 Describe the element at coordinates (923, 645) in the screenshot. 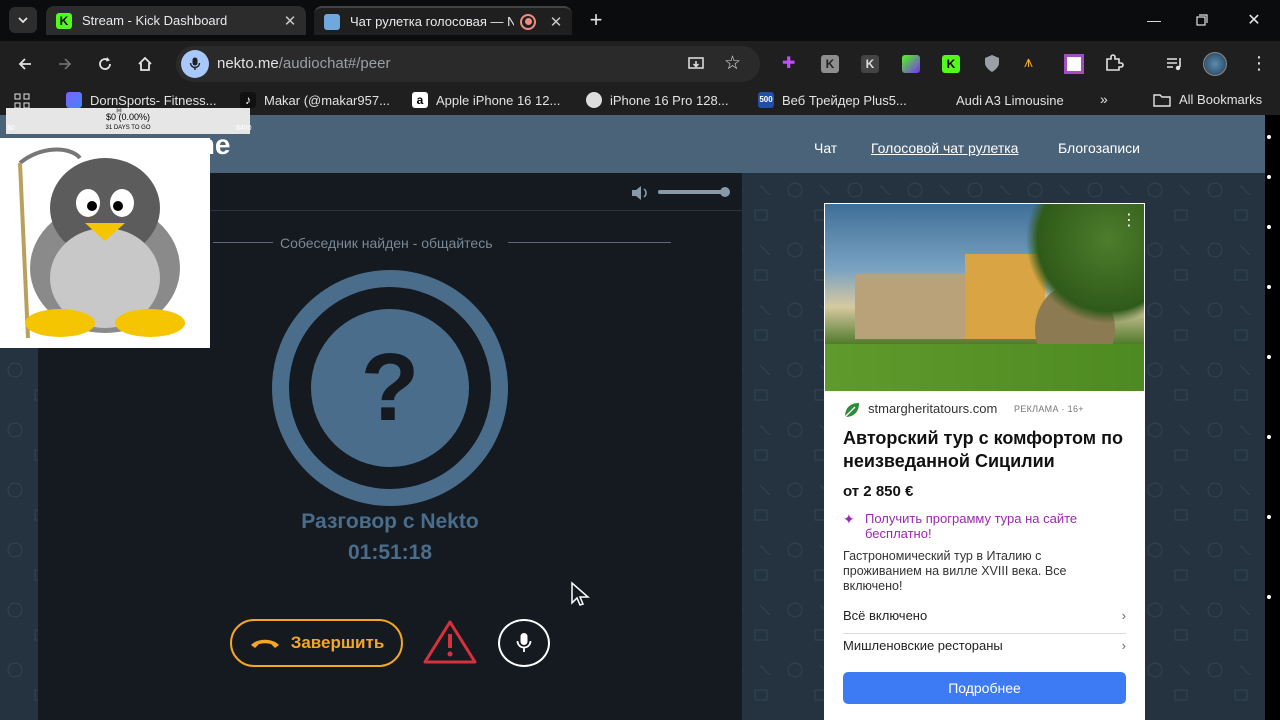

I see `ad-feature-label: Мишленовские рестораны` at that location.